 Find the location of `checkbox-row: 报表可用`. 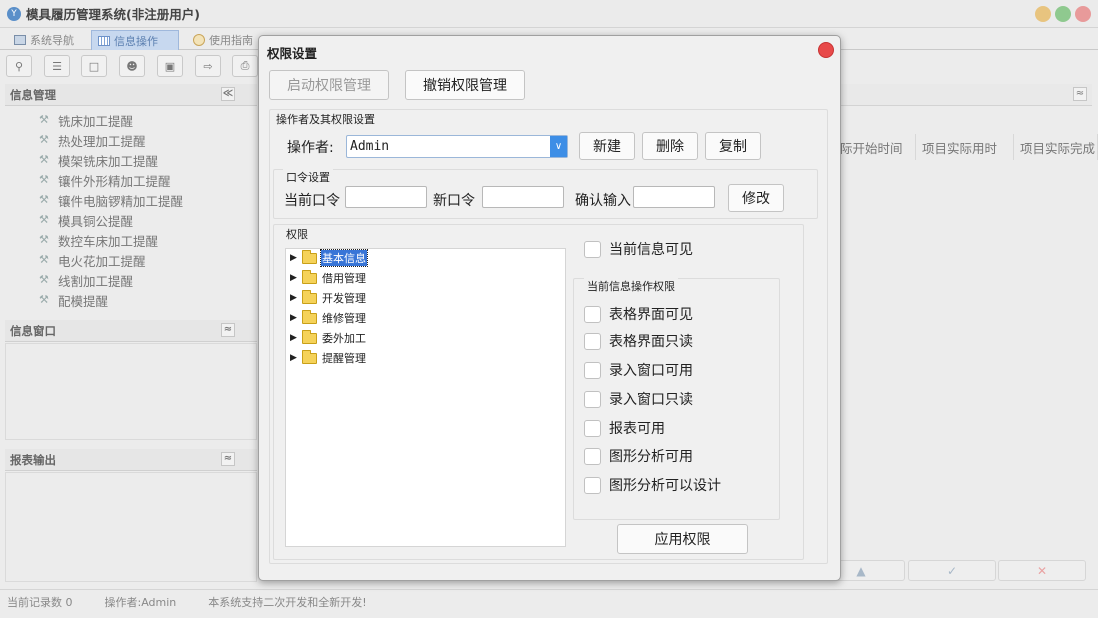

checkbox-row: 报表可用 is located at coordinates (624, 428).